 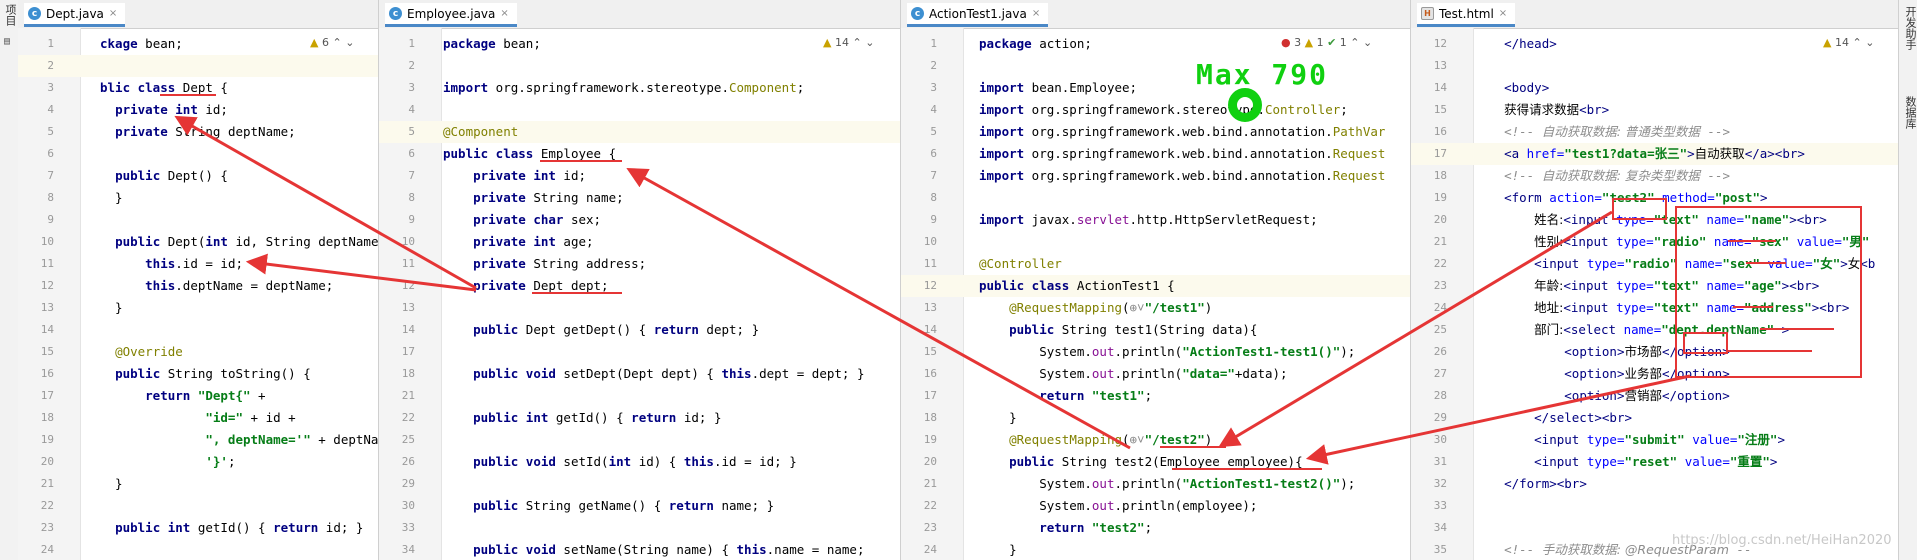 What do you see at coordinates (639, 154) in the screenshot?
I see `code-line: 6 public class Employee {` at bounding box center [639, 154].